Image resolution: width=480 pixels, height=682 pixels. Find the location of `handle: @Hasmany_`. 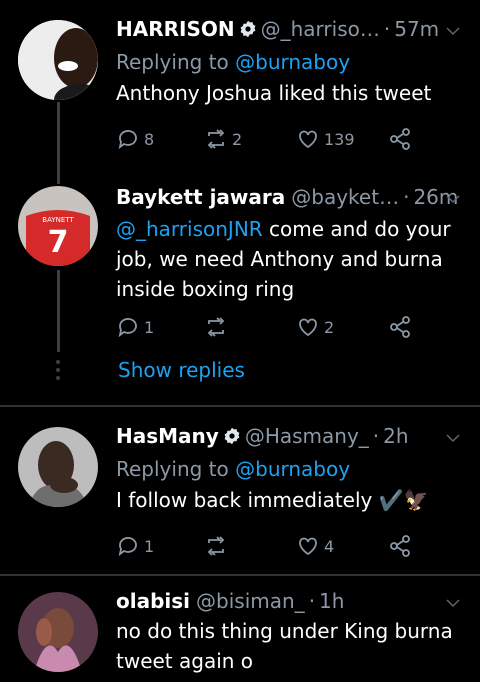

handle: @Hasmany_ is located at coordinates (307, 436).